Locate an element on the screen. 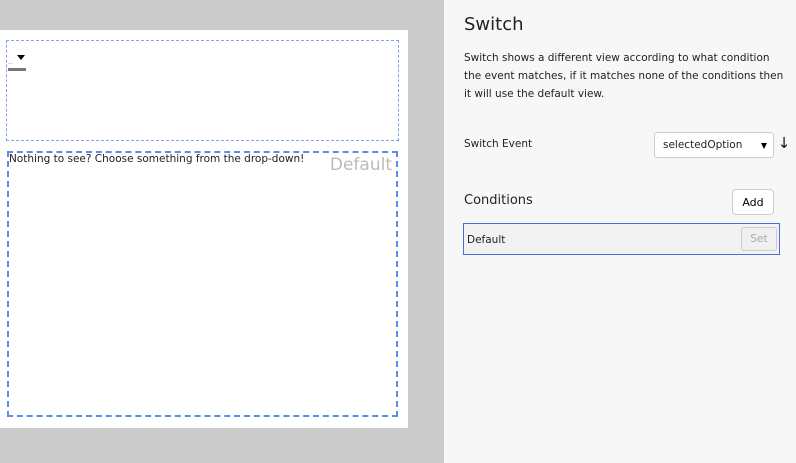 The image size is (796, 463). switch-event-value: selectedOption is located at coordinates (703, 145).